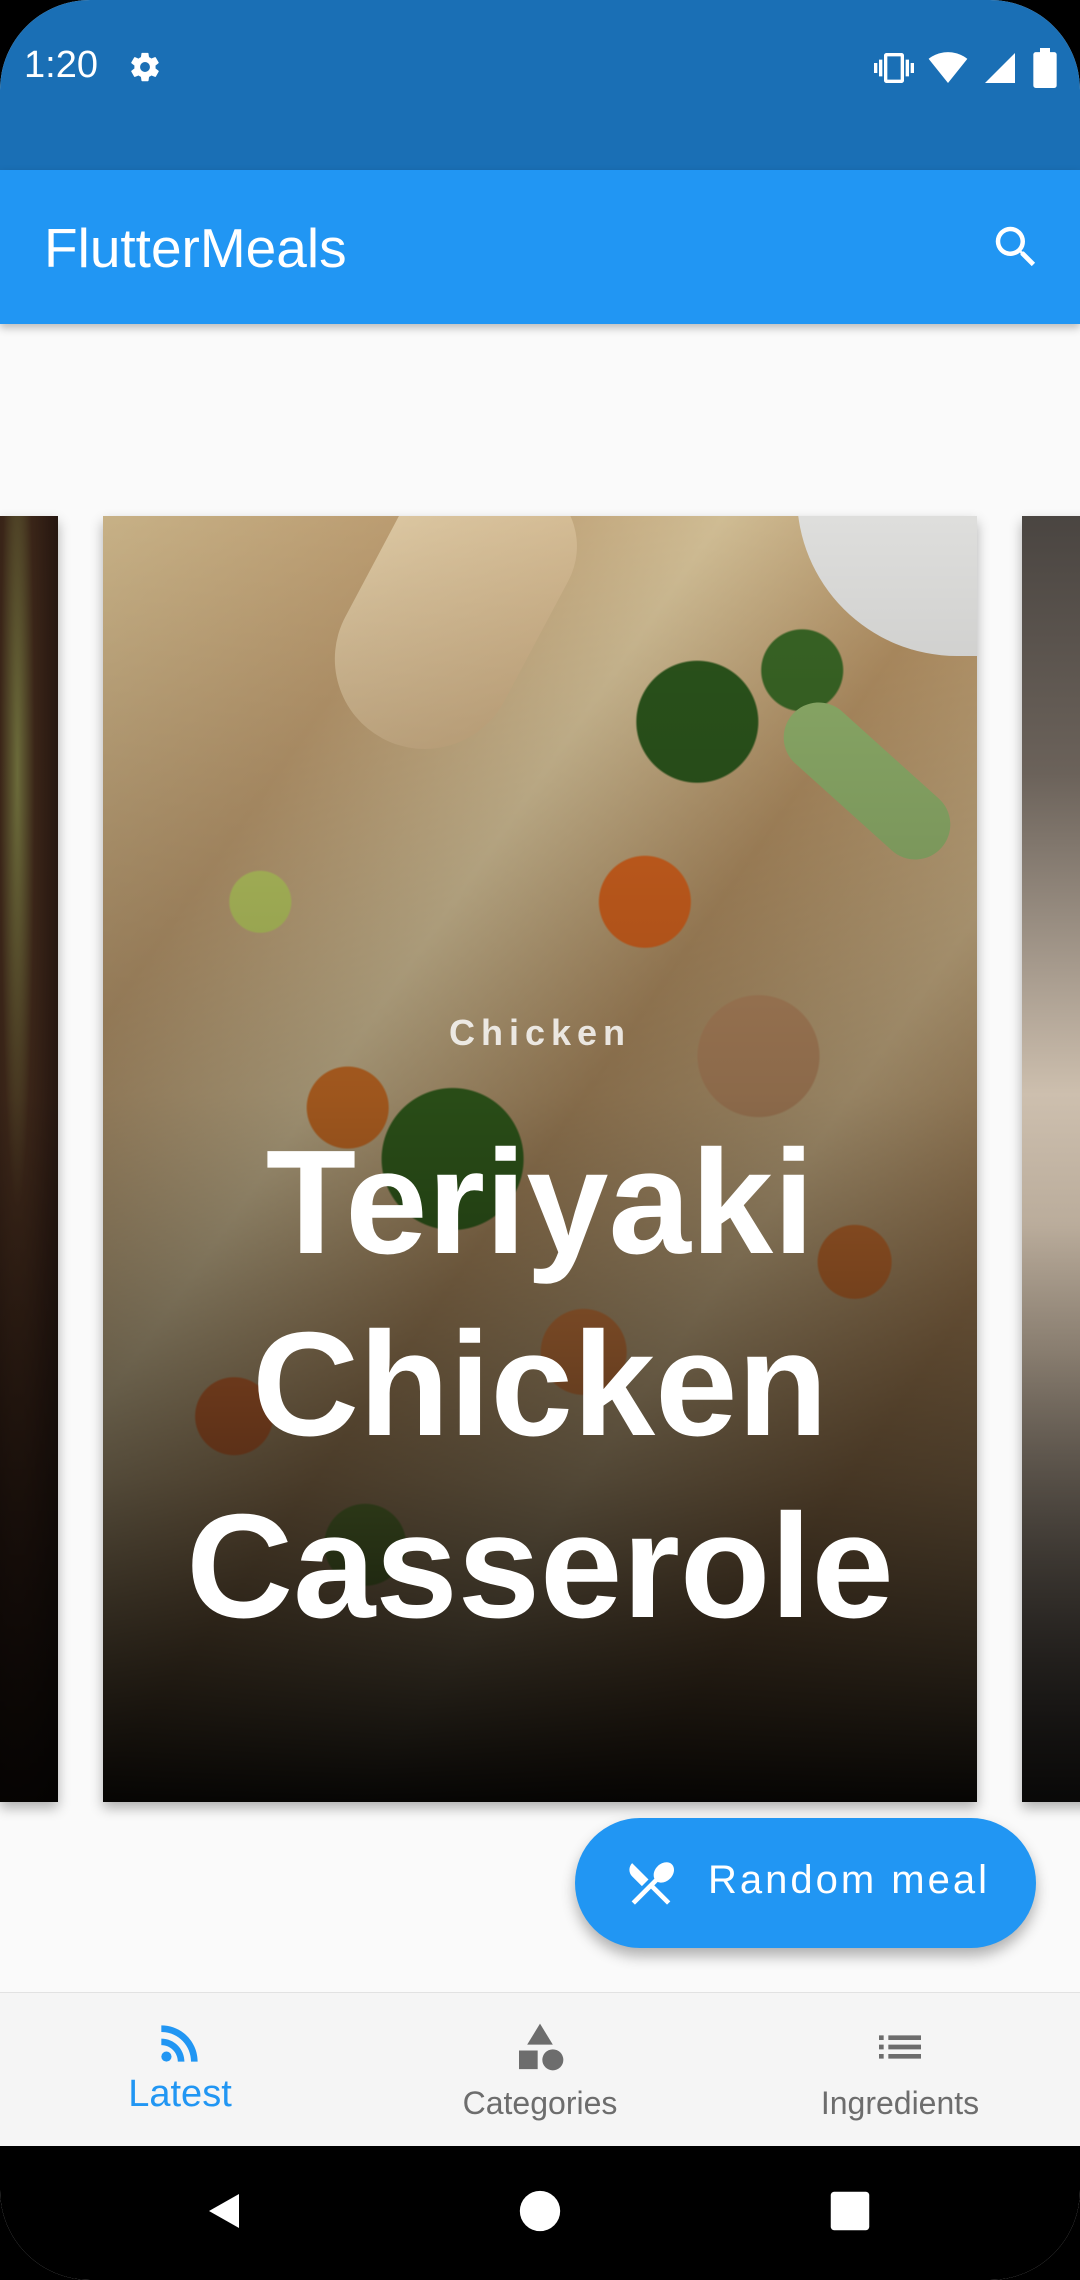  I want to click on nav-label-ingredients: Ingredients, so click(900, 2103).